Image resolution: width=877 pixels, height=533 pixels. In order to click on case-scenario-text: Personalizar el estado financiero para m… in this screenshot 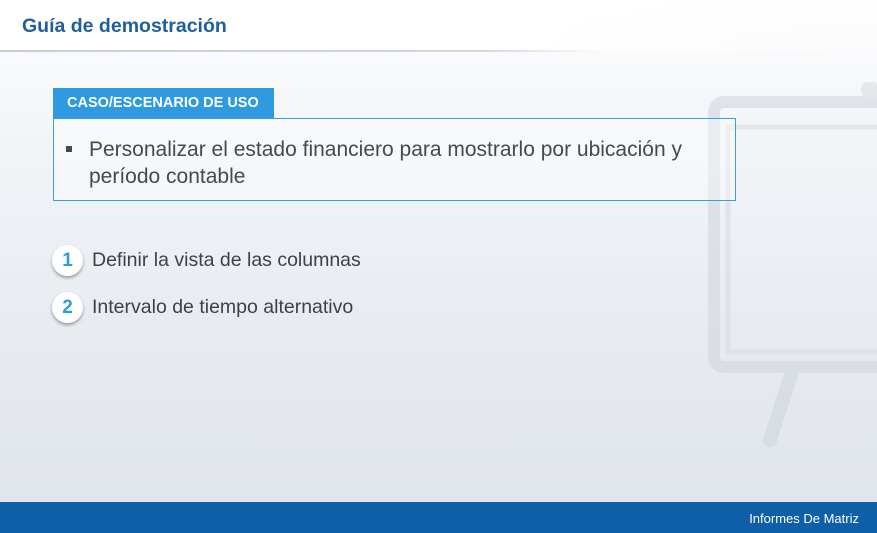, I will do `click(385, 163)`.